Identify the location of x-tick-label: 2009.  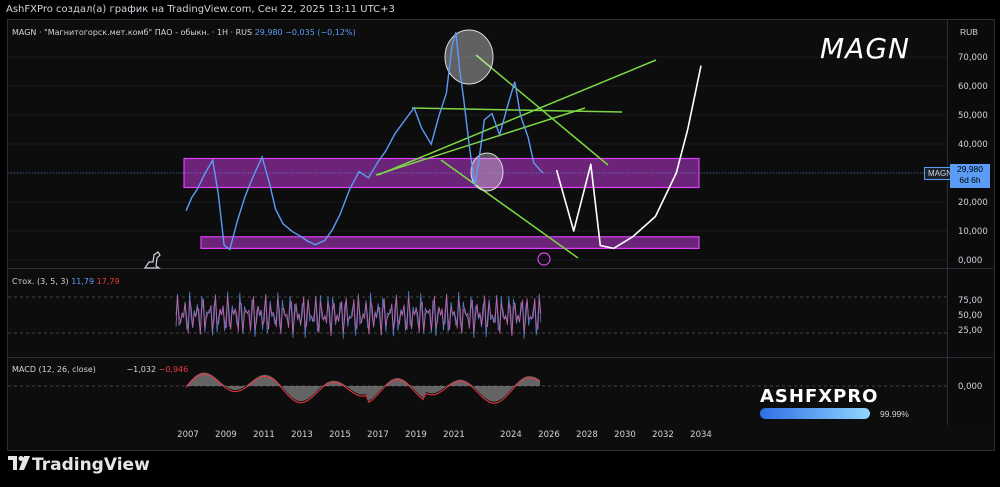
(226, 435).